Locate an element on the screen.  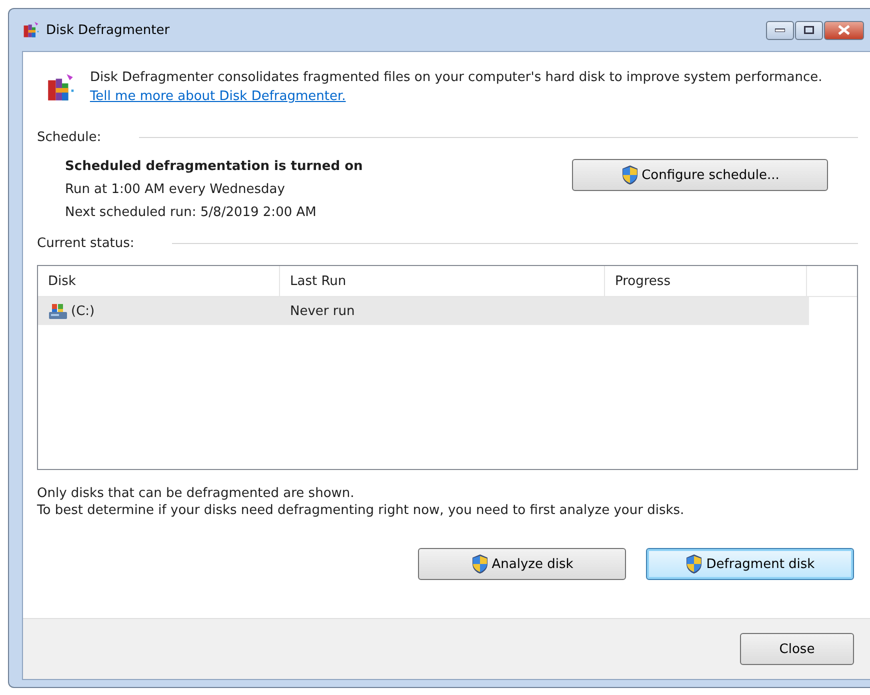
minimize-icon is located at coordinates (780, 30).